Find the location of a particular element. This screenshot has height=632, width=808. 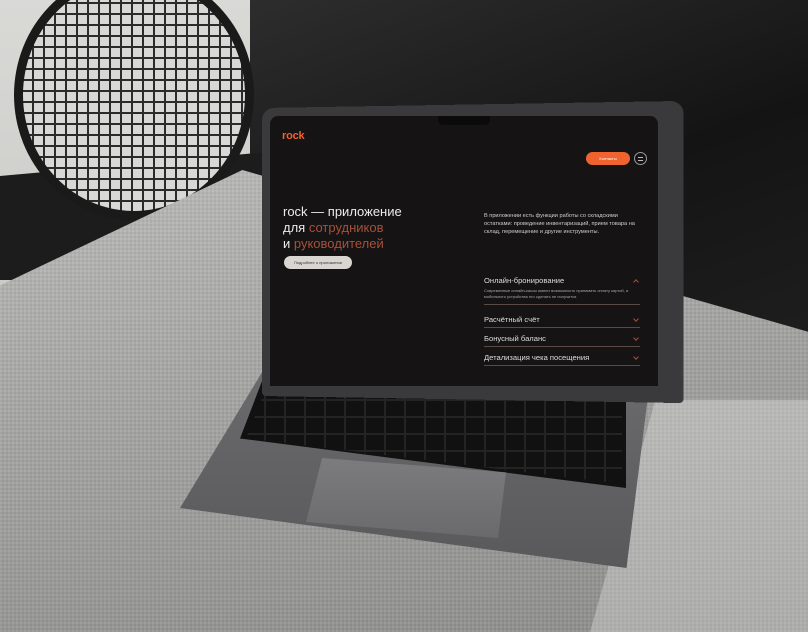

menu-button is located at coordinates (640, 158).